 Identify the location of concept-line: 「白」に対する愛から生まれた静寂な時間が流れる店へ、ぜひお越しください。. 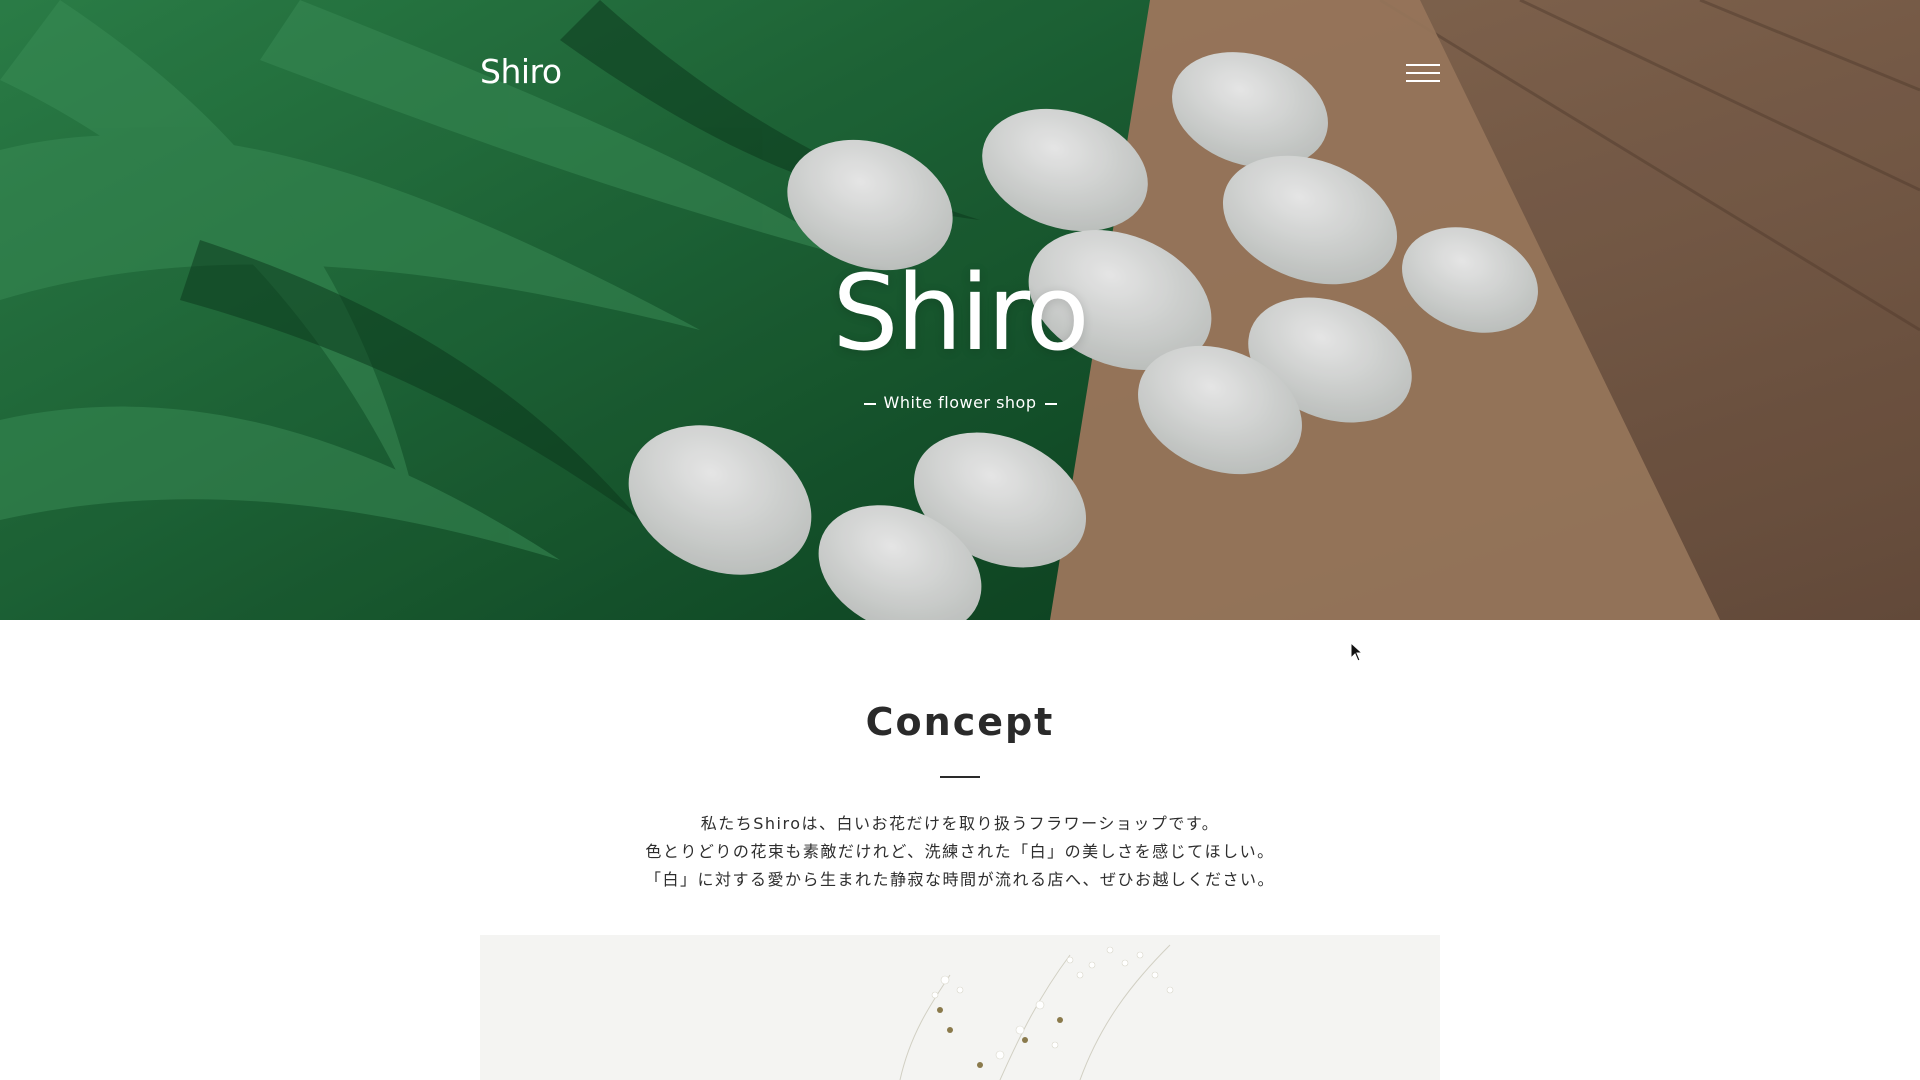
(959, 879).